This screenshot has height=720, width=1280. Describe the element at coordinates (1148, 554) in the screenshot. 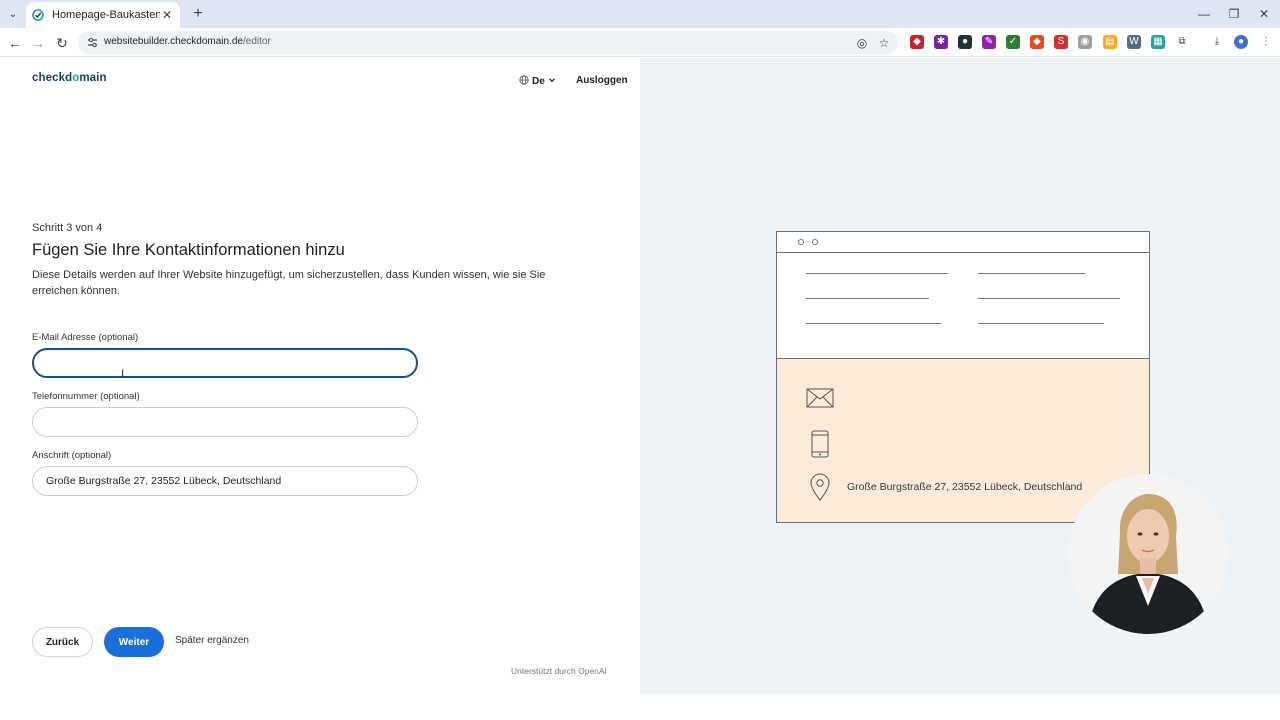

I see `assistant-video-avatar` at that location.